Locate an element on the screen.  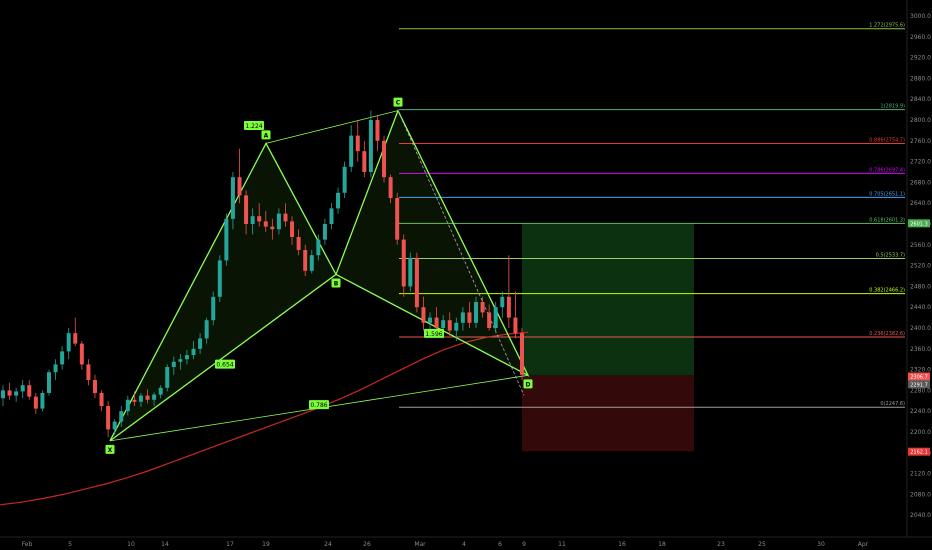
time-tick-label: 4 is located at coordinates (464, 544).